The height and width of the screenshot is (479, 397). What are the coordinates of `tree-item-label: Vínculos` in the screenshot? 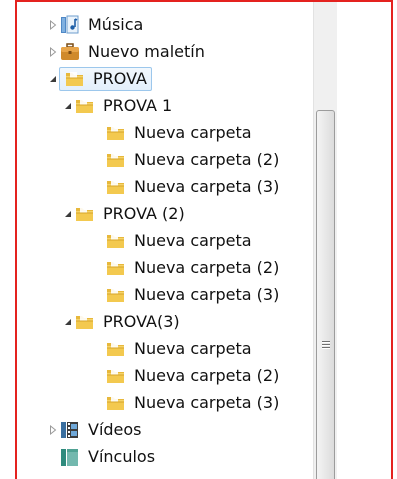 It's located at (122, 456).